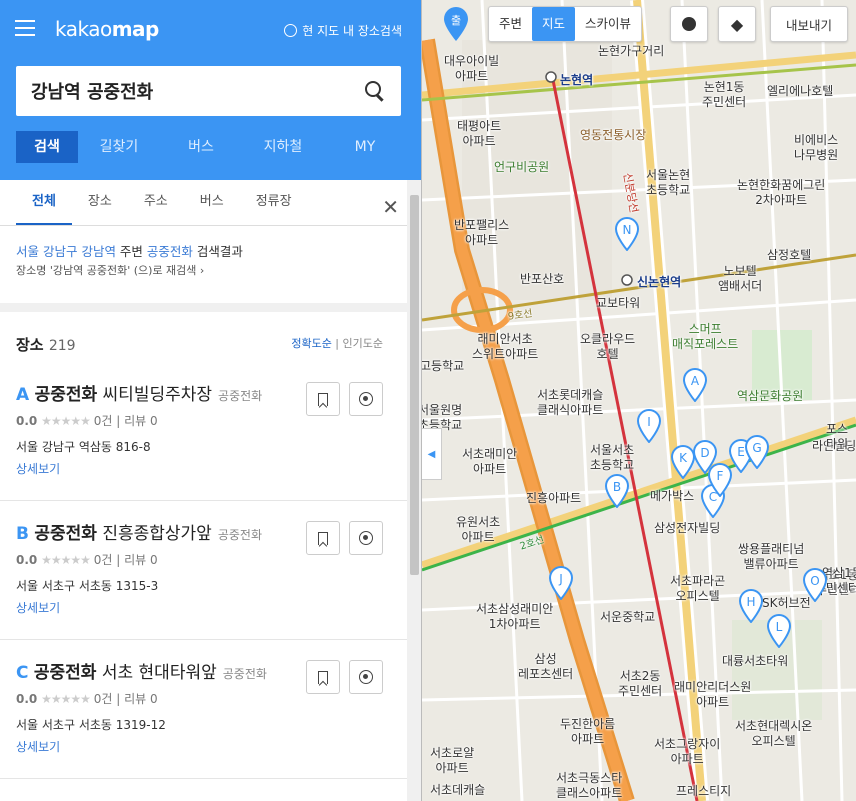 This screenshot has height=801, width=856. What do you see at coordinates (456, 24) in the screenshot?
I see `start-marker-button: 출` at bounding box center [456, 24].